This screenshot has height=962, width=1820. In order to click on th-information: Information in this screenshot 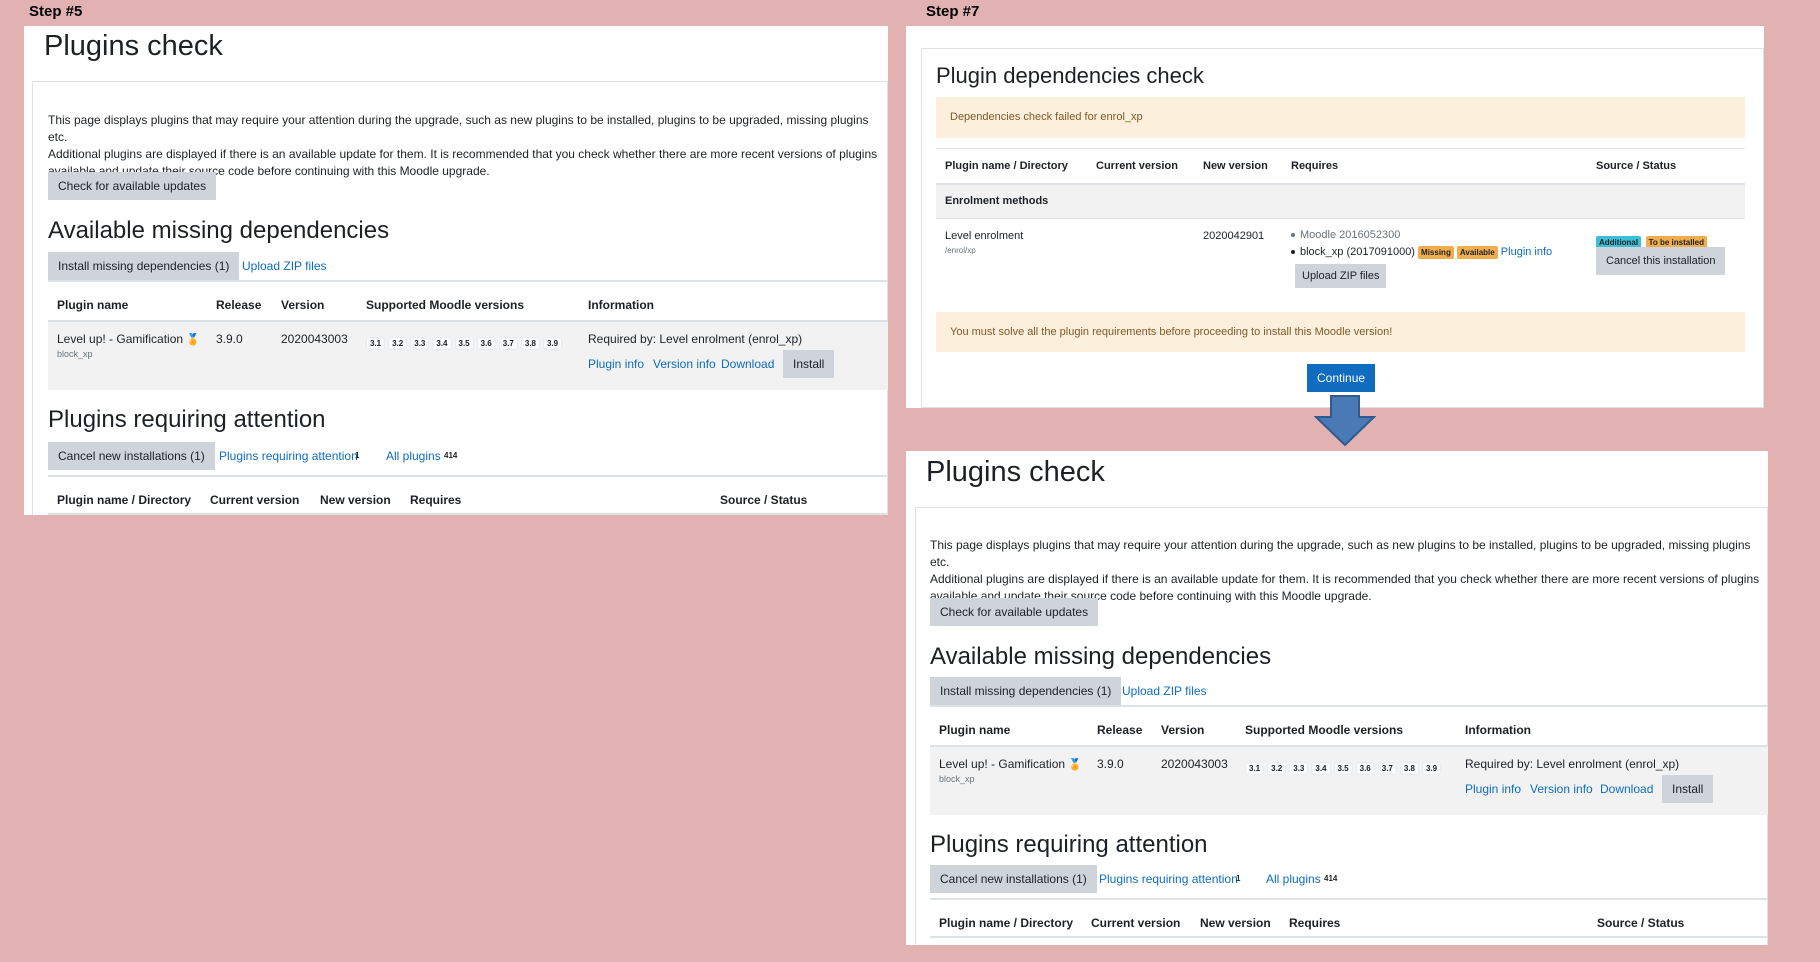, I will do `click(621, 305)`.